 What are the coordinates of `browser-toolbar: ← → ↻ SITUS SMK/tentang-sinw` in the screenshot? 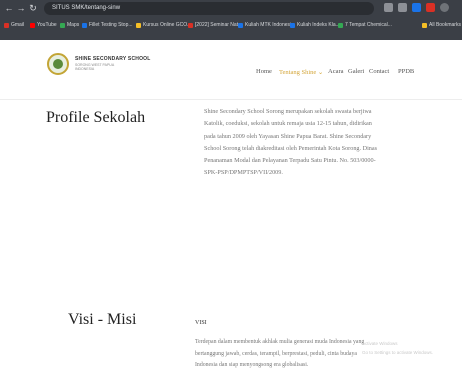 It's located at (231, 8).